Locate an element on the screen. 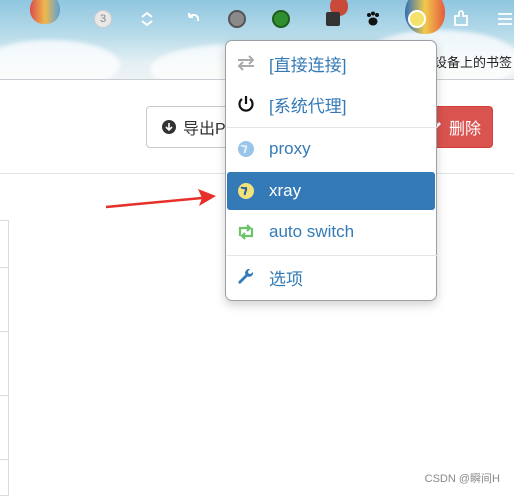  badge-count: 3 is located at coordinates (103, 19).